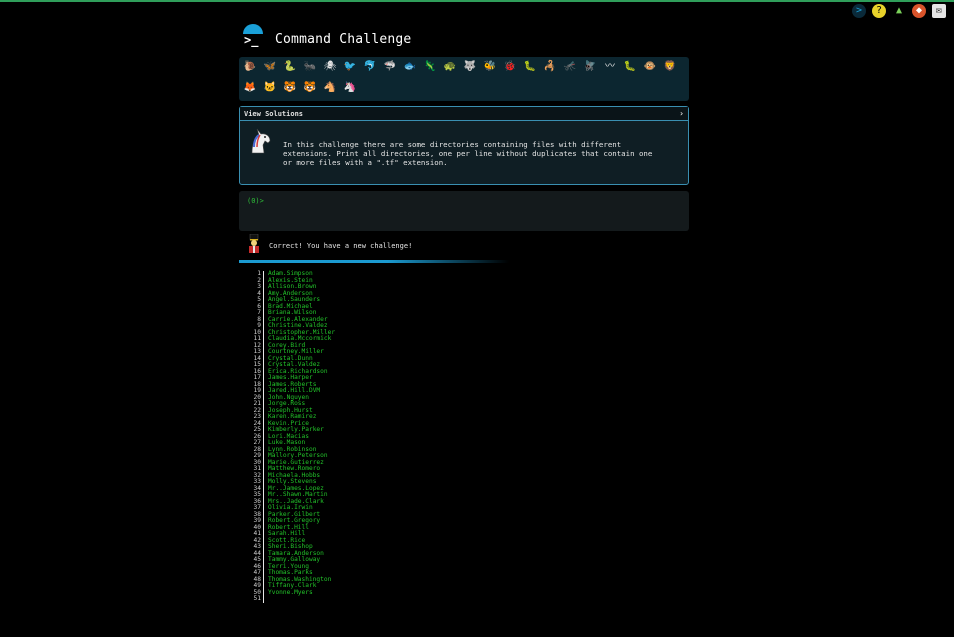  Describe the element at coordinates (390, 67) in the screenshot. I see `shark-badge-icon: 🦈` at that location.